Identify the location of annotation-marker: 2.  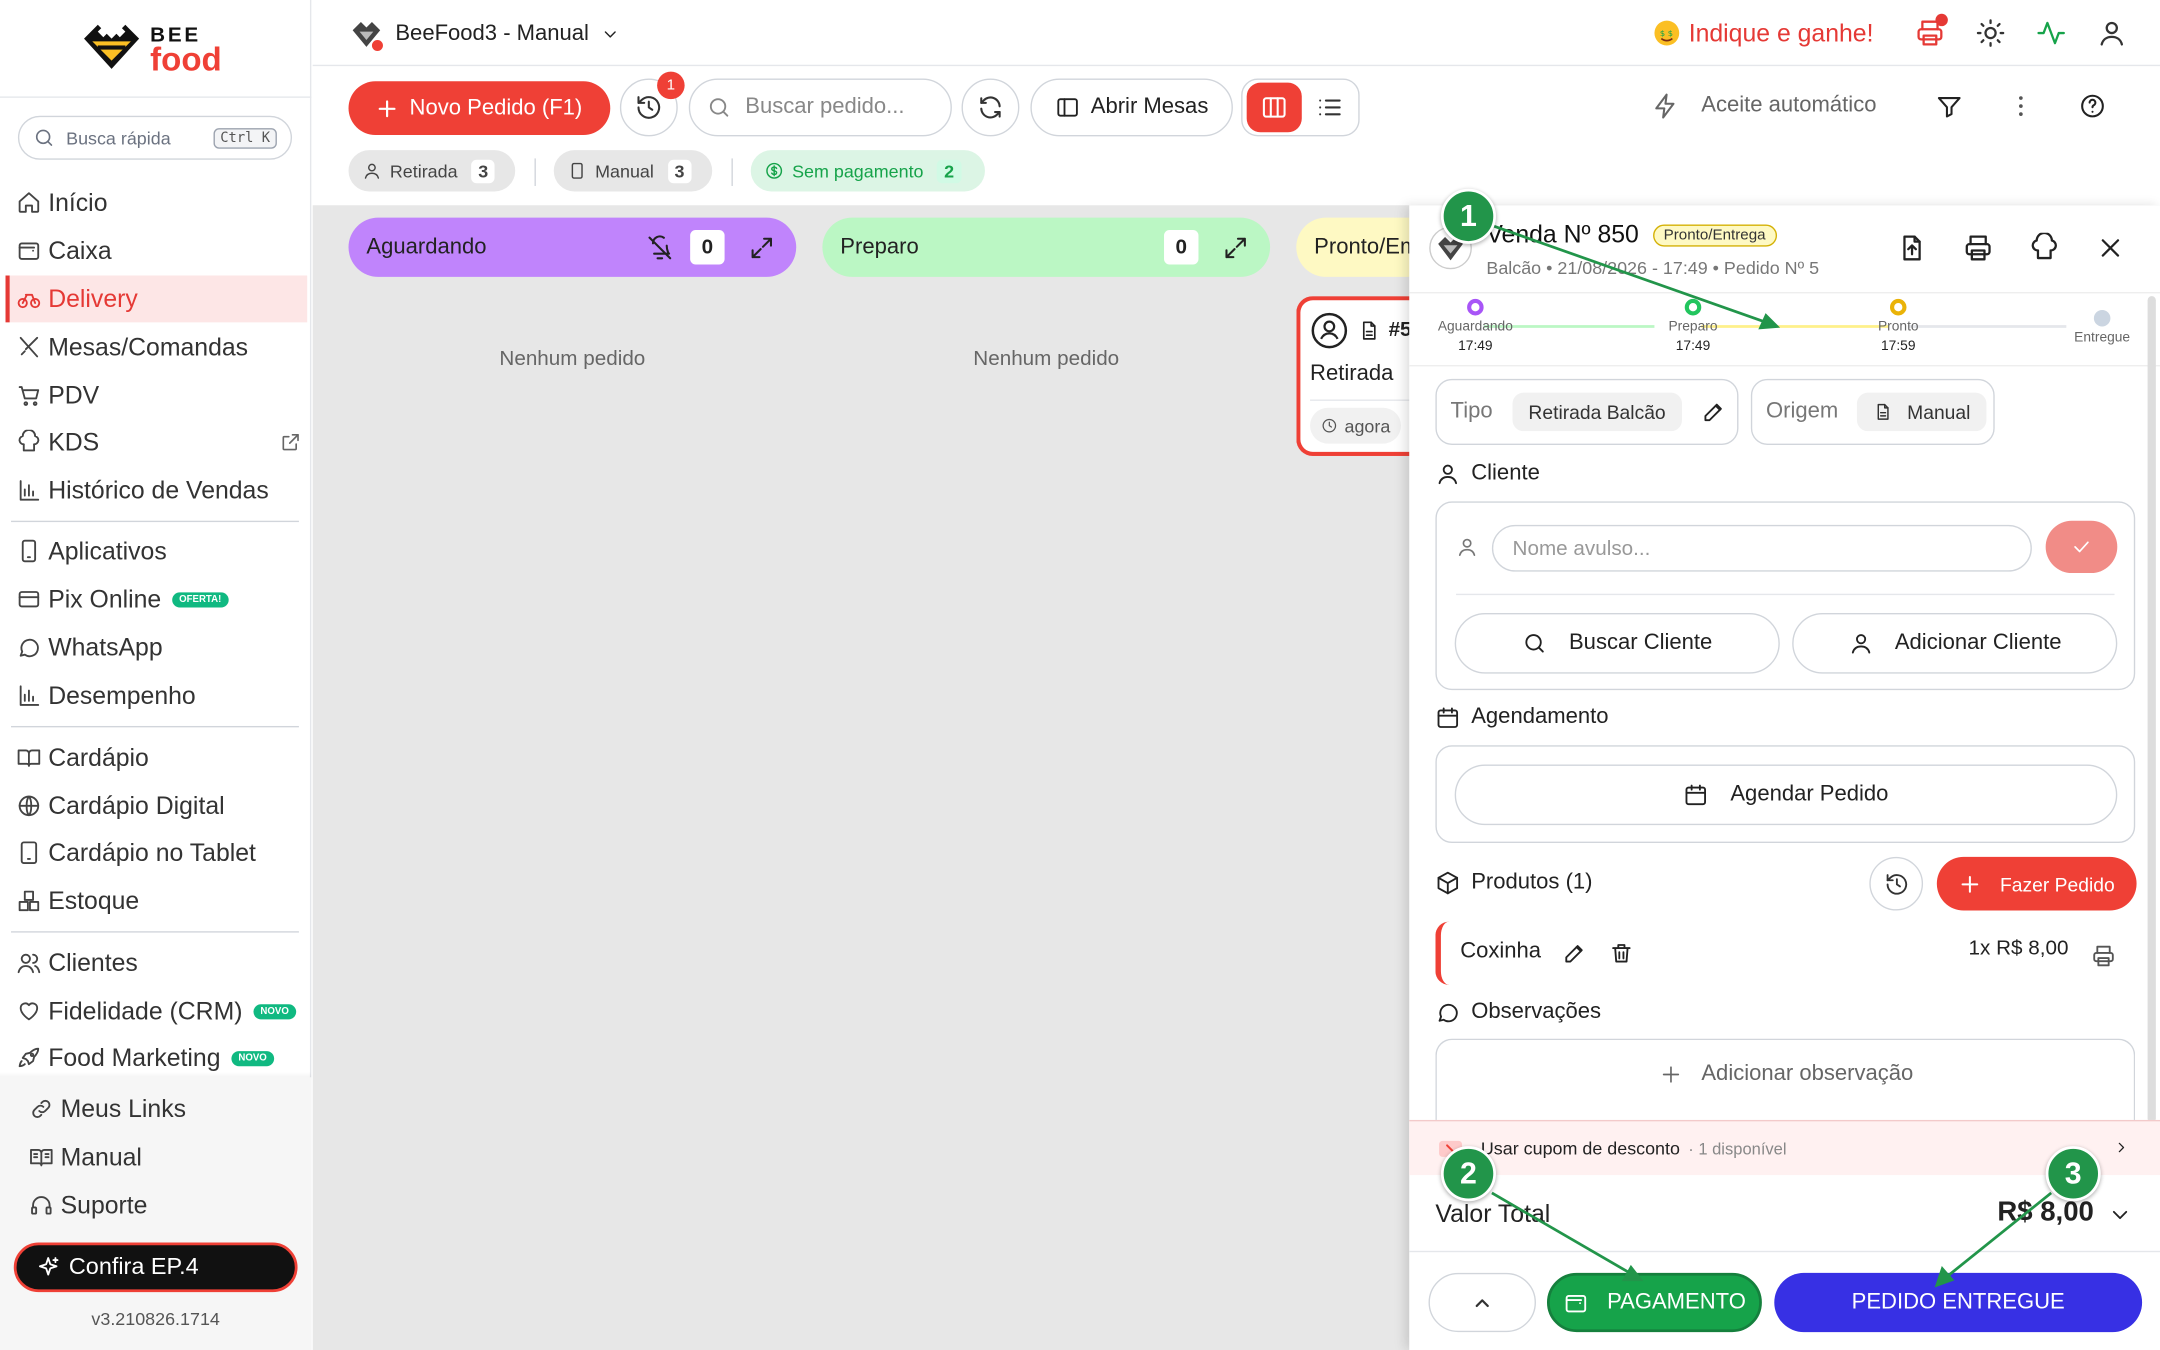
(1468, 1174).